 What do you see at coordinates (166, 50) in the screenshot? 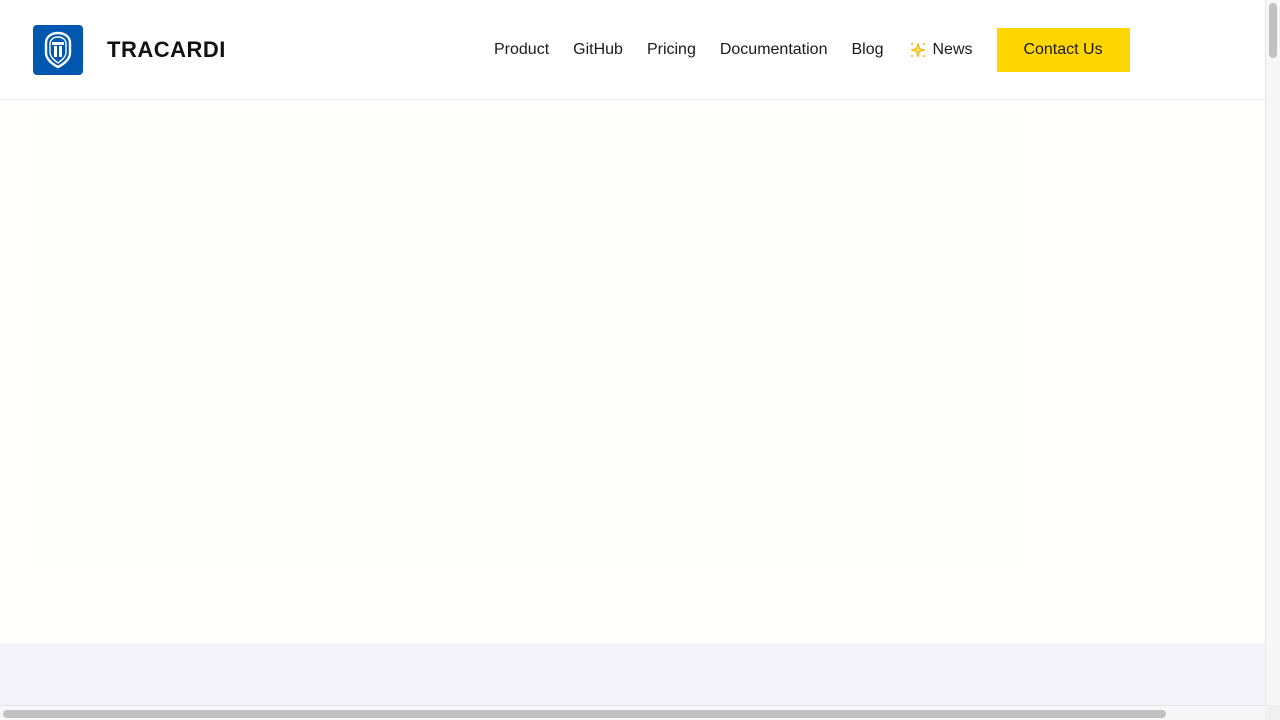
I see `brand-name: TRACARDI` at bounding box center [166, 50].